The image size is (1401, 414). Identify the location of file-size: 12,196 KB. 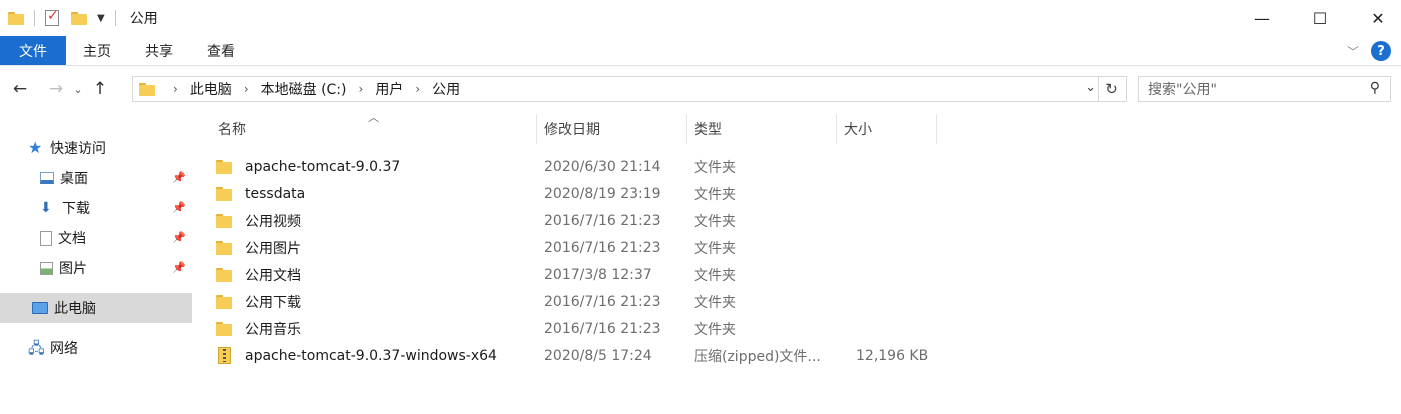
(892, 355).